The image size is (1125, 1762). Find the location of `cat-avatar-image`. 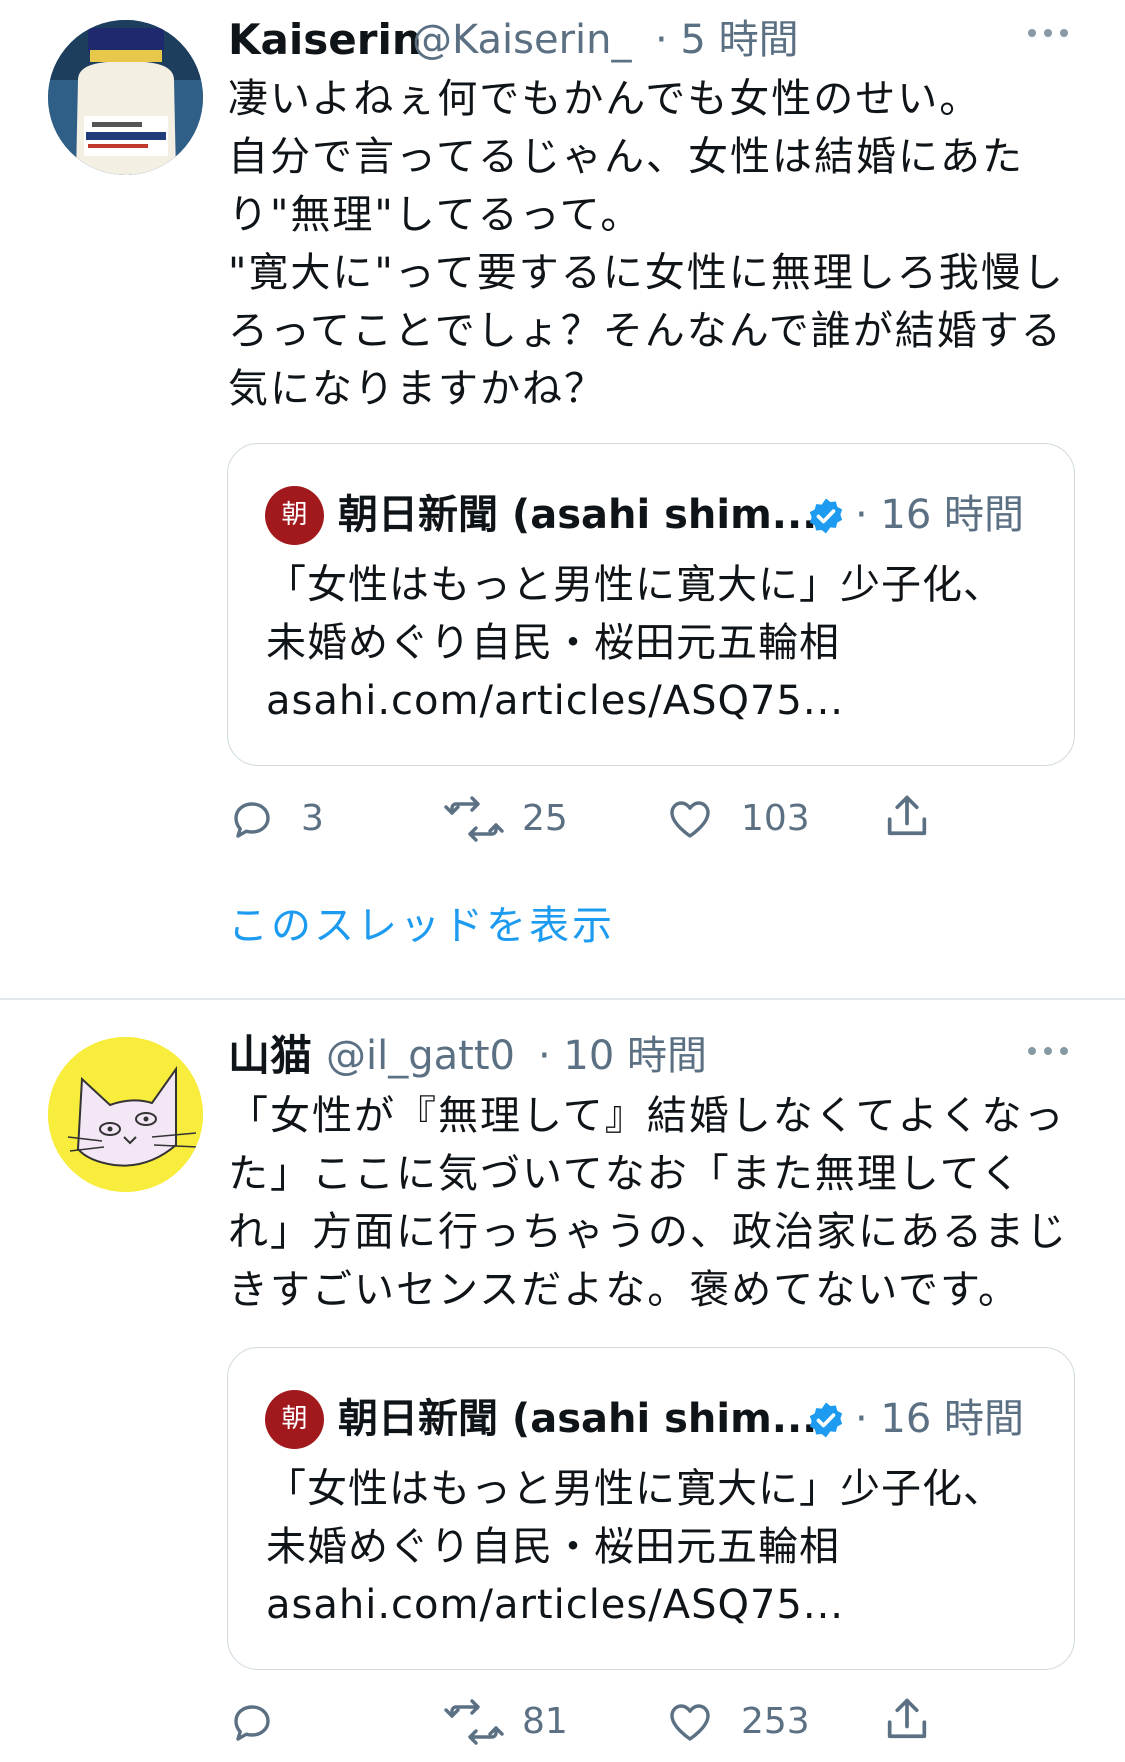

cat-avatar-image is located at coordinates (125, 1114).